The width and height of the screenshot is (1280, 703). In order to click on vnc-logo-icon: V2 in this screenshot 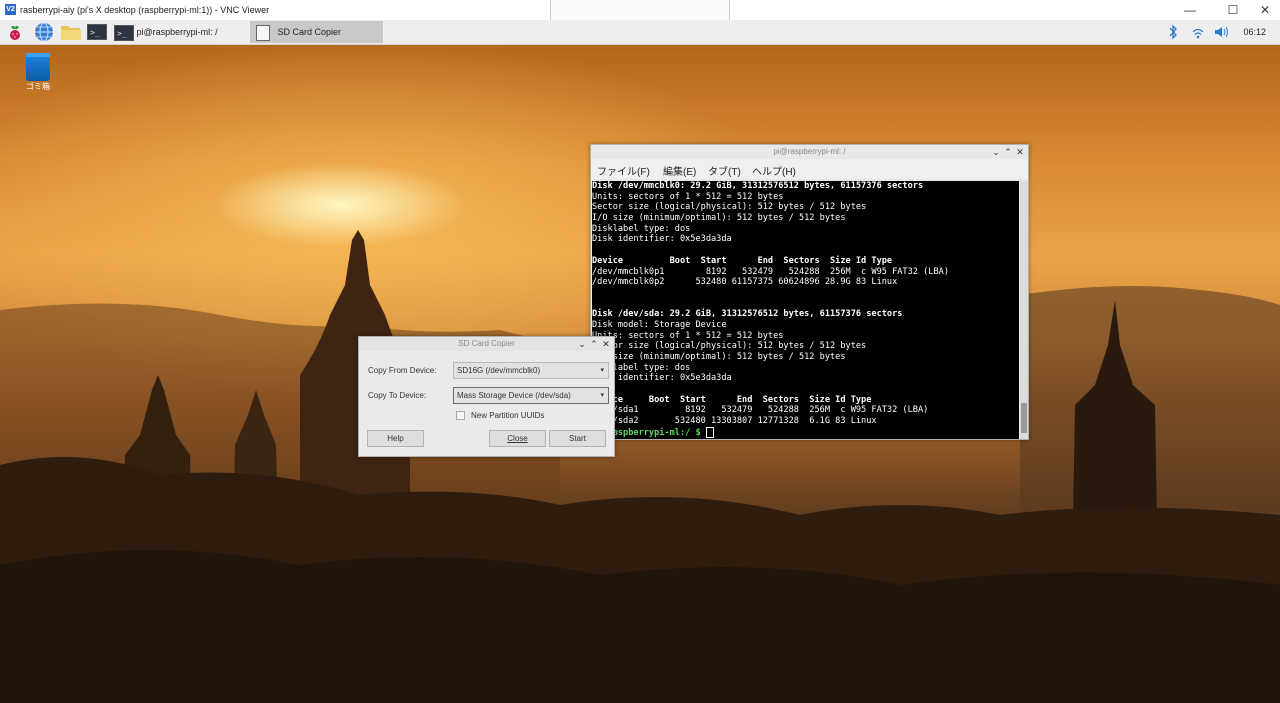, I will do `click(10, 9)`.